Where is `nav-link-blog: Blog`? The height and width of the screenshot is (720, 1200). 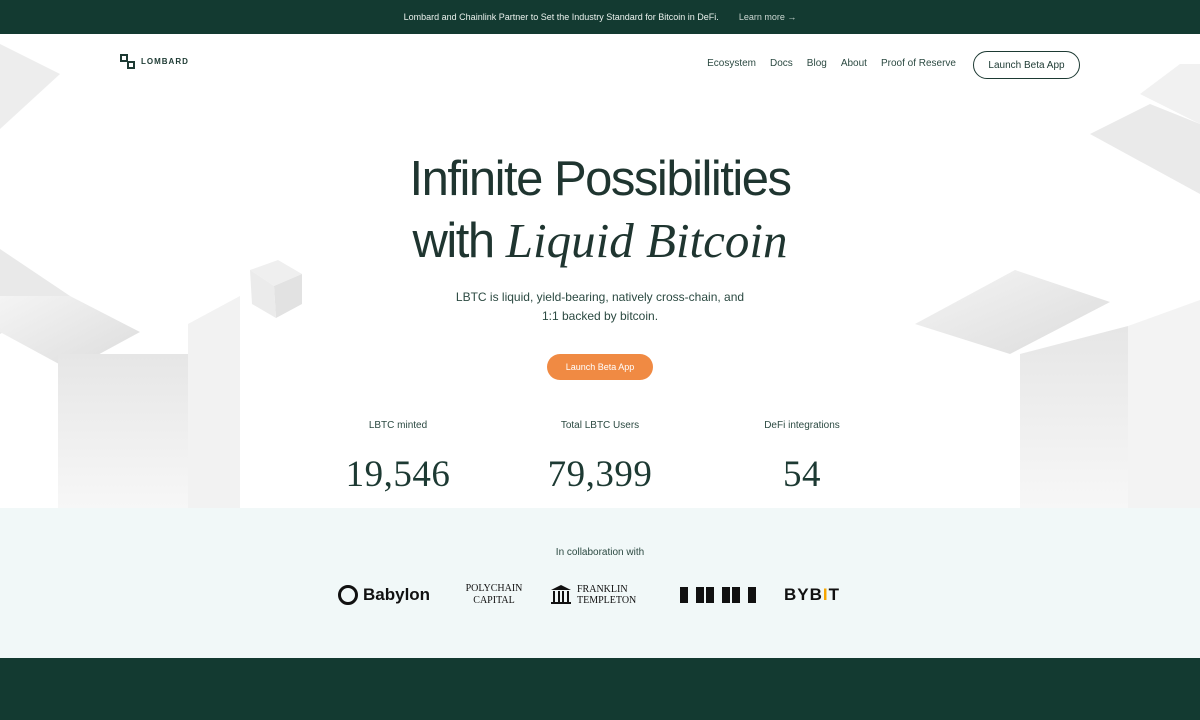
nav-link-blog: Blog is located at coordinates (817, 63).